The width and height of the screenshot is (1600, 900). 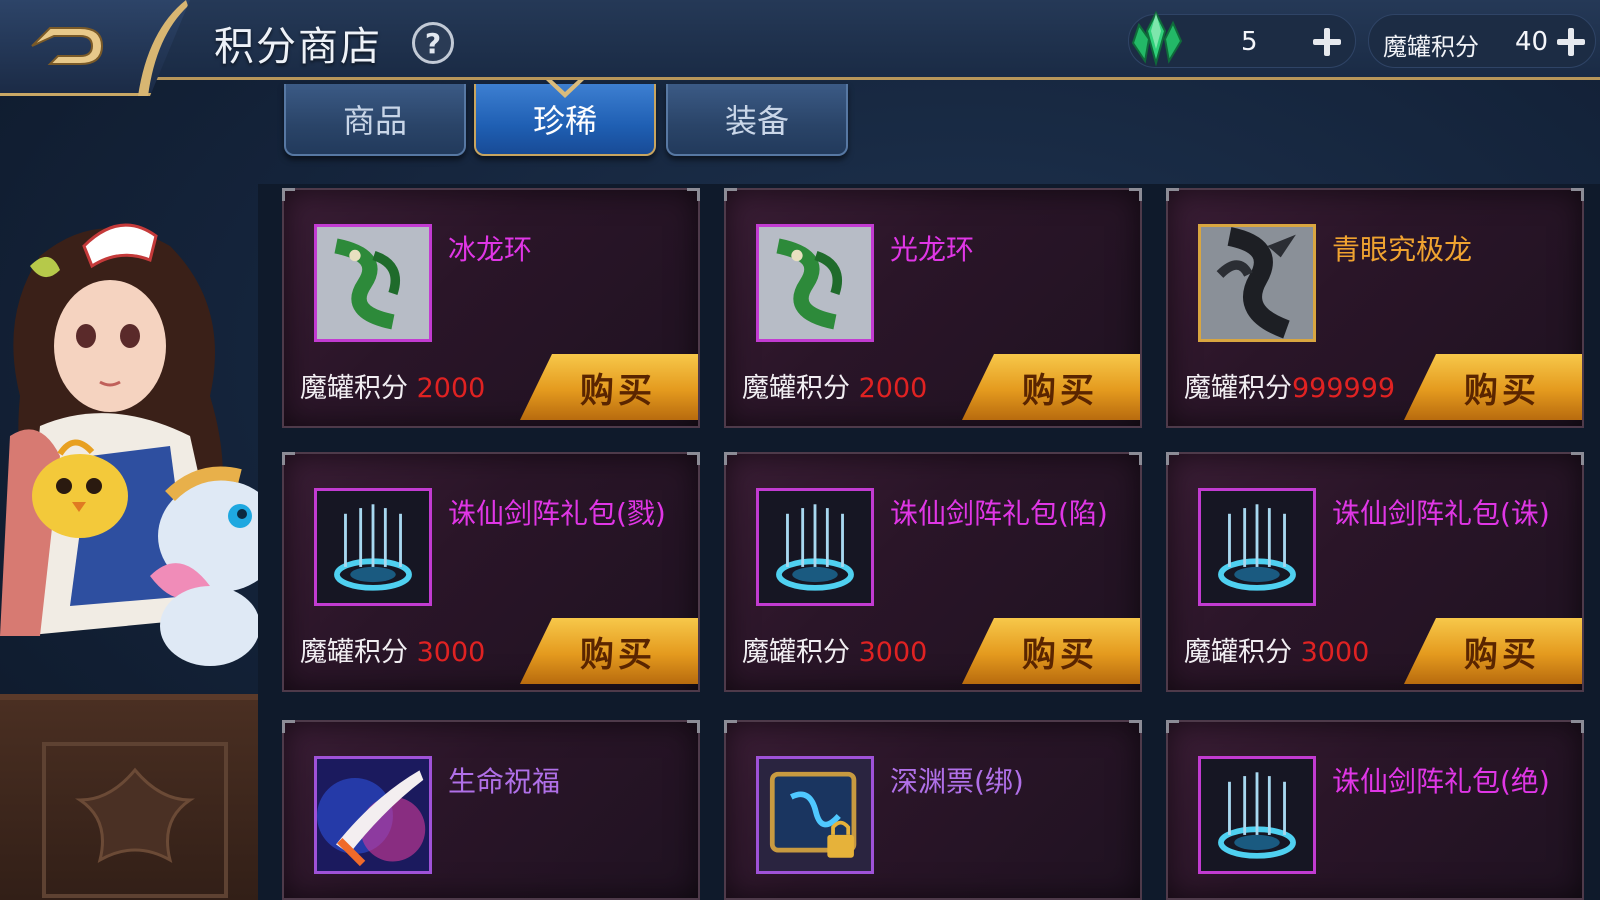 I want to click on item-name: 诛仙剑阵礼包(诛), so click(x=1441, y=513).